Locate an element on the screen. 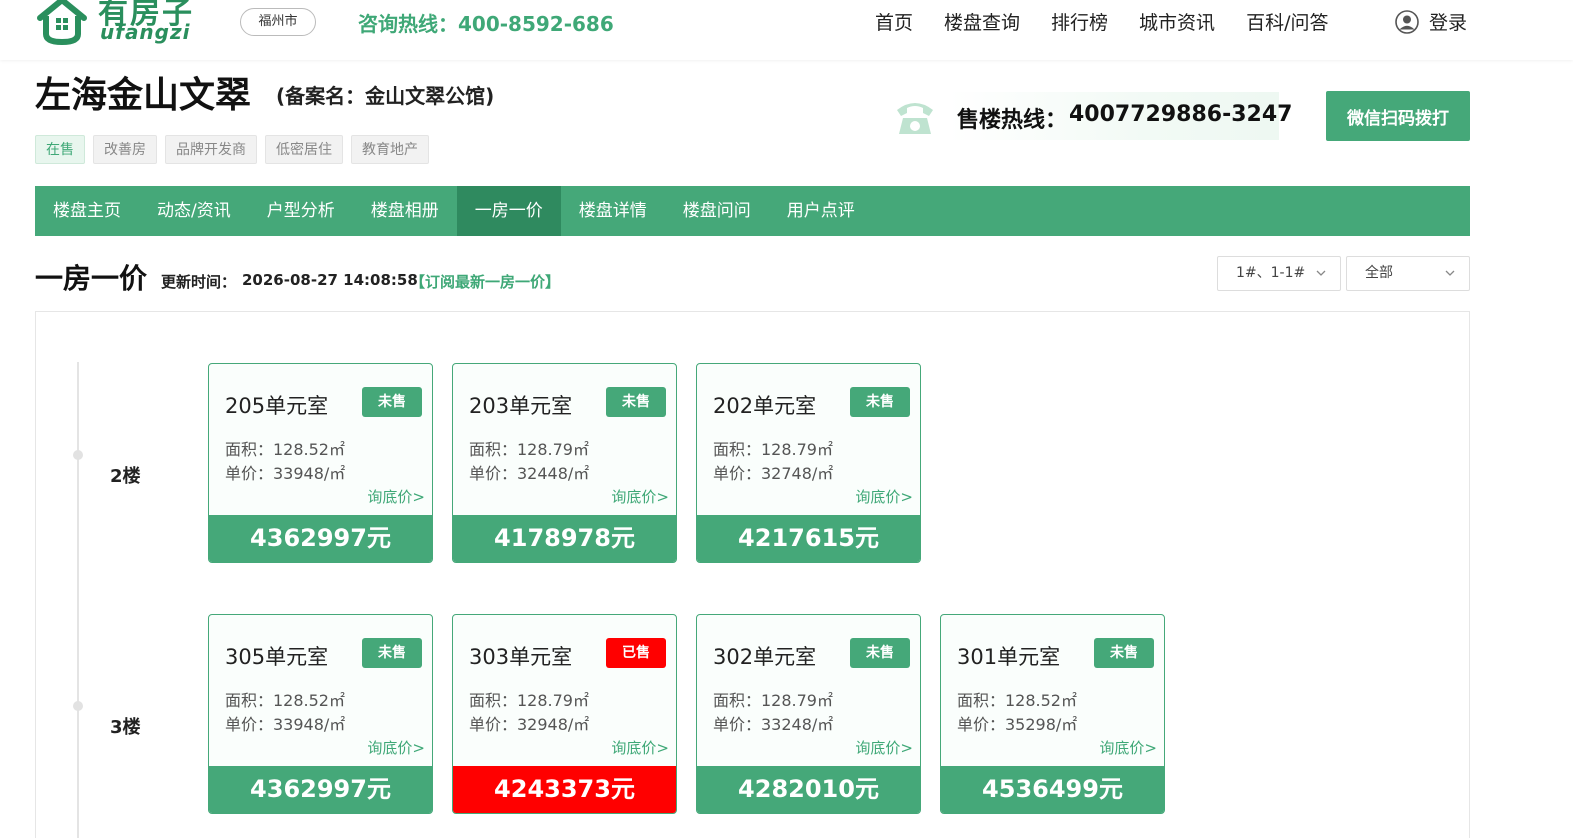 The width and height of the screenshot is (1573, 838). project-alias: (备案名：金山文翠公馆) is located at coordinates (385, 96).